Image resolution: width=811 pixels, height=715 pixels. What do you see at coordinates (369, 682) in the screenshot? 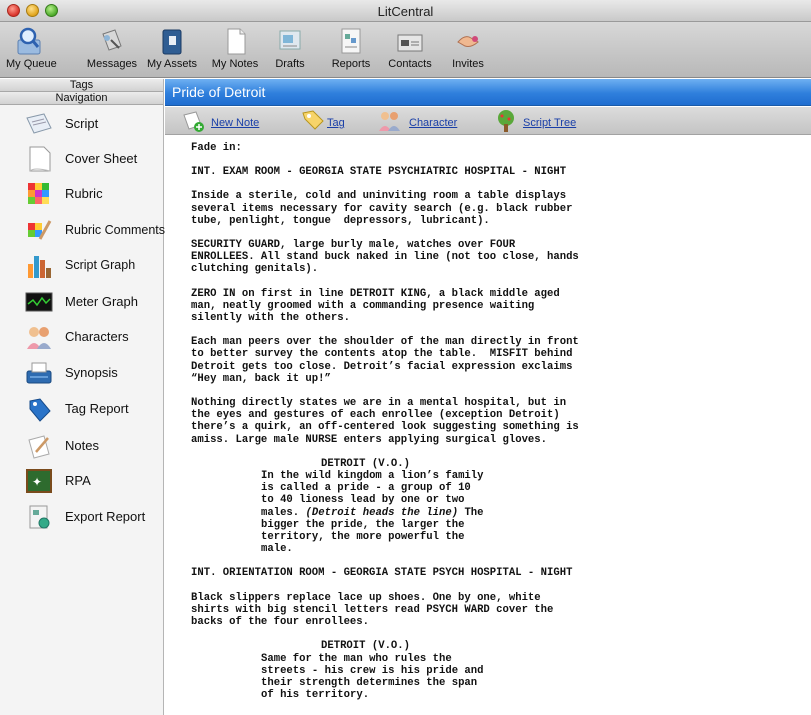
I see `dialogue-line: their strength determines the span` at bounding box center [369, 682].